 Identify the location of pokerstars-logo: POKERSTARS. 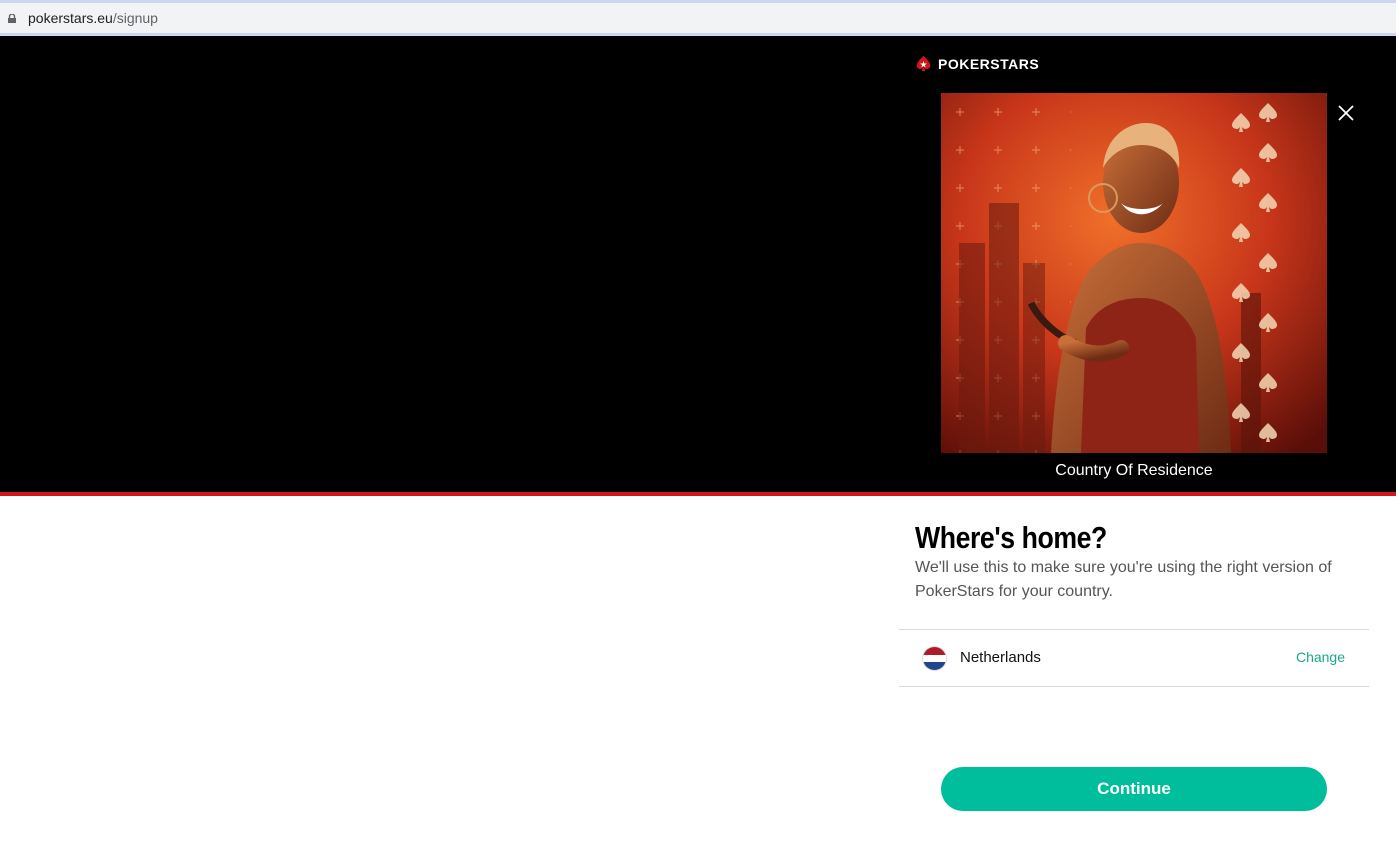
(977, 63).